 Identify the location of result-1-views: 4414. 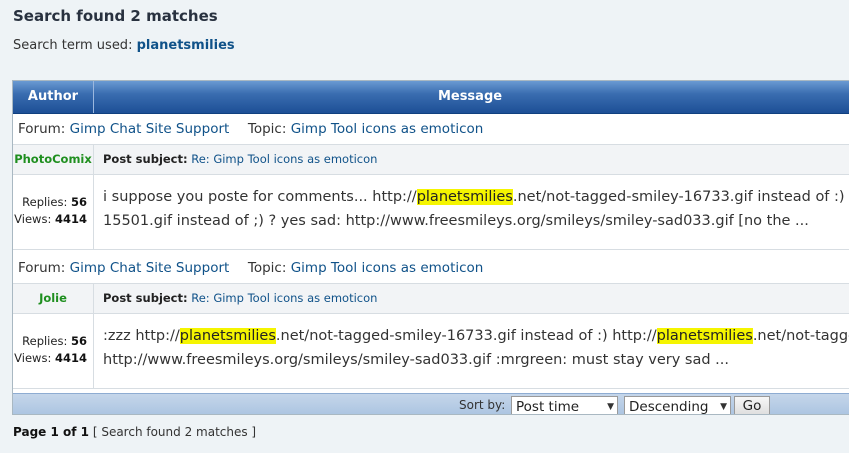
(70, 219).